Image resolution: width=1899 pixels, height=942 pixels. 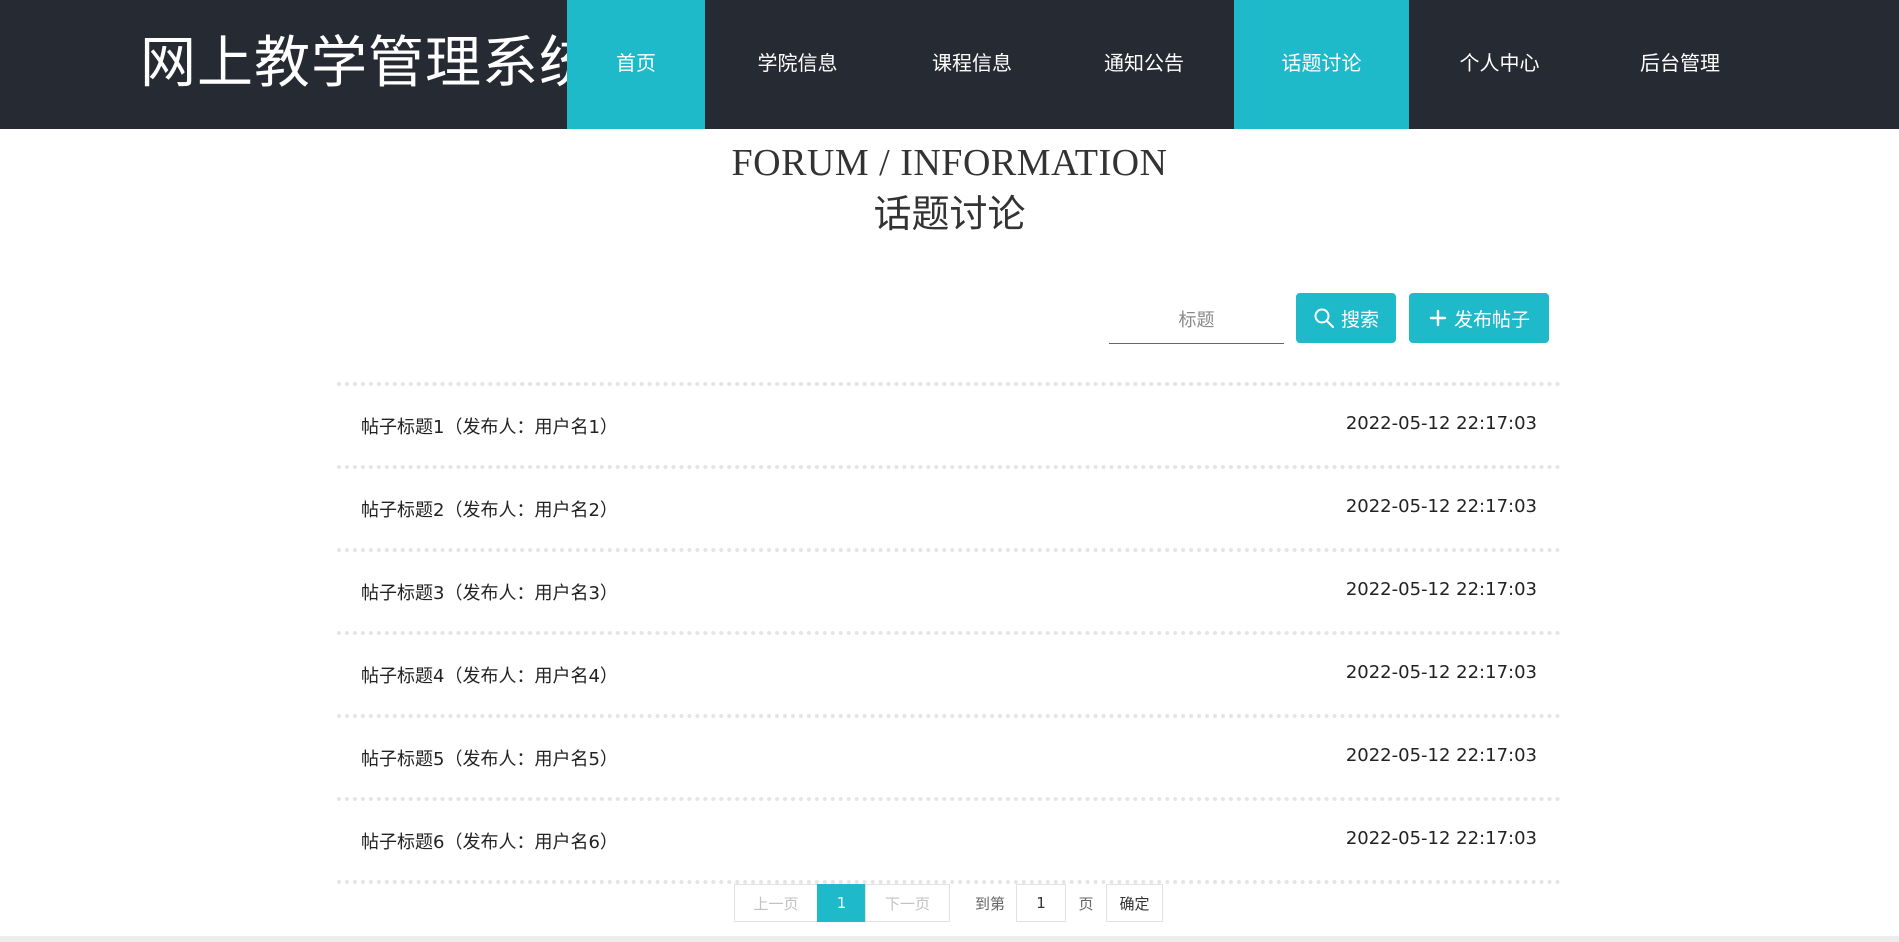 What do you see at coordinates (636, 64) in the screenshot?
I see `nav-home: 首页` at bounding box center [636, 64].